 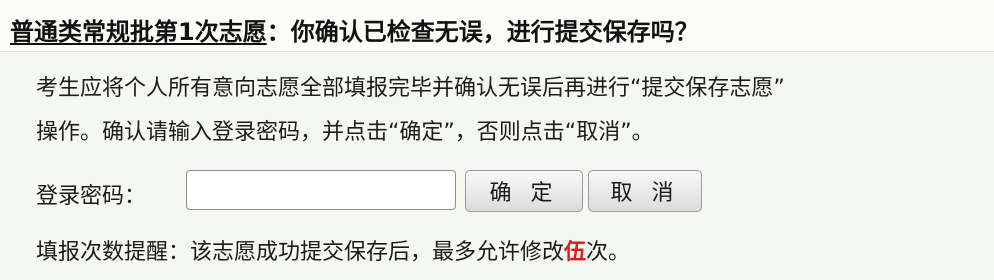 I want to click on volunteer-batch-link: 普通类常规批第1次志愿, so click(x=138, y=32).